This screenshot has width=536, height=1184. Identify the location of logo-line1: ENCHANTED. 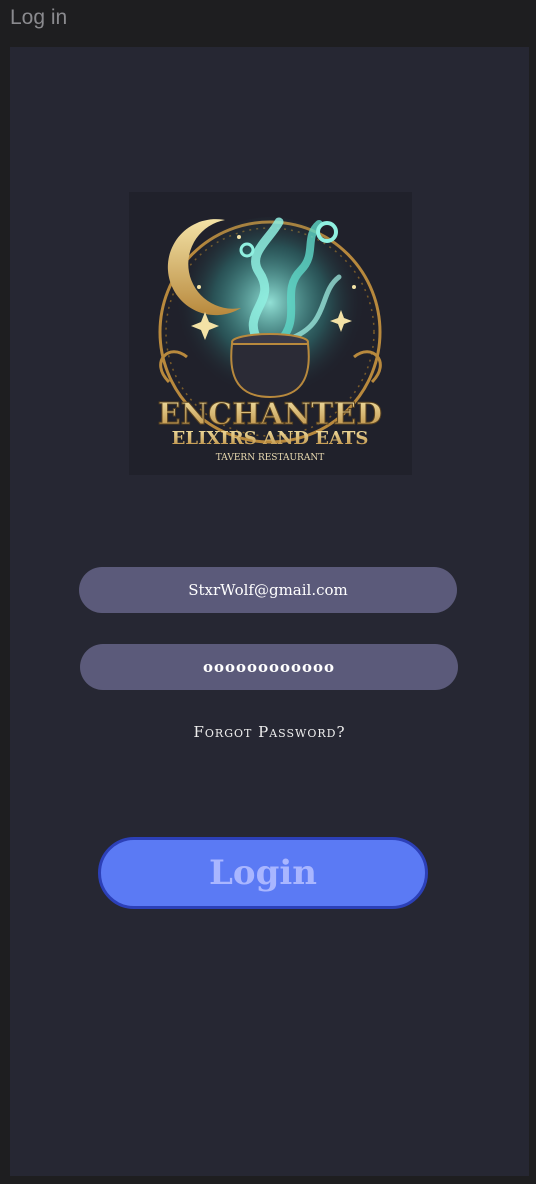
(270, 414).